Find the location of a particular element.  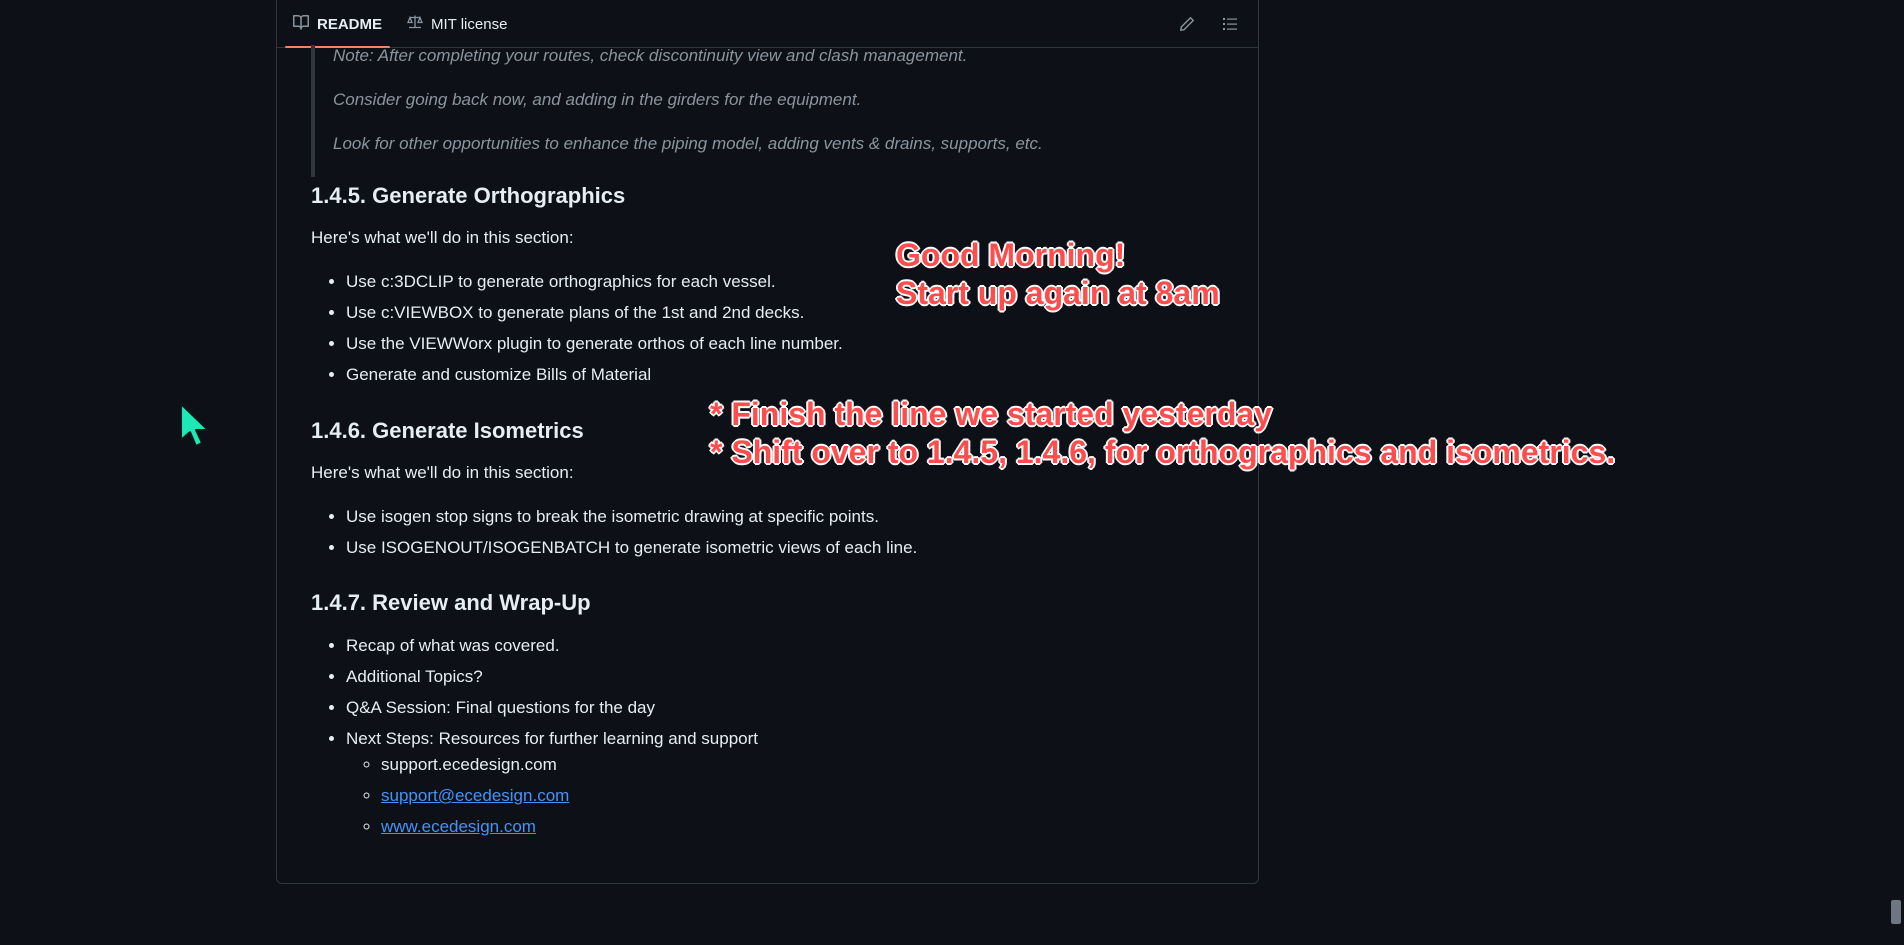

tab-readme: README is located at coordinates (338, 24).